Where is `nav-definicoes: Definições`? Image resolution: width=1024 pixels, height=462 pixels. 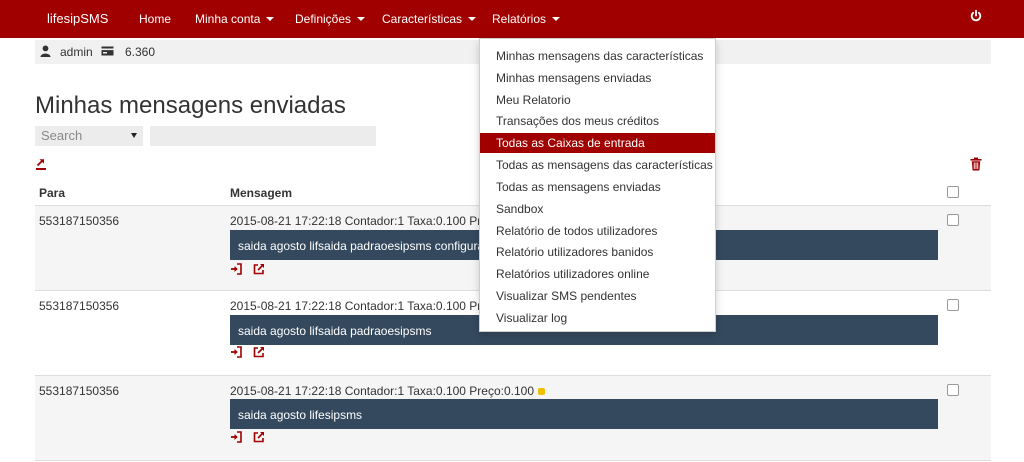 nav-definicoes: Definições is located at coordinates (330, 19).